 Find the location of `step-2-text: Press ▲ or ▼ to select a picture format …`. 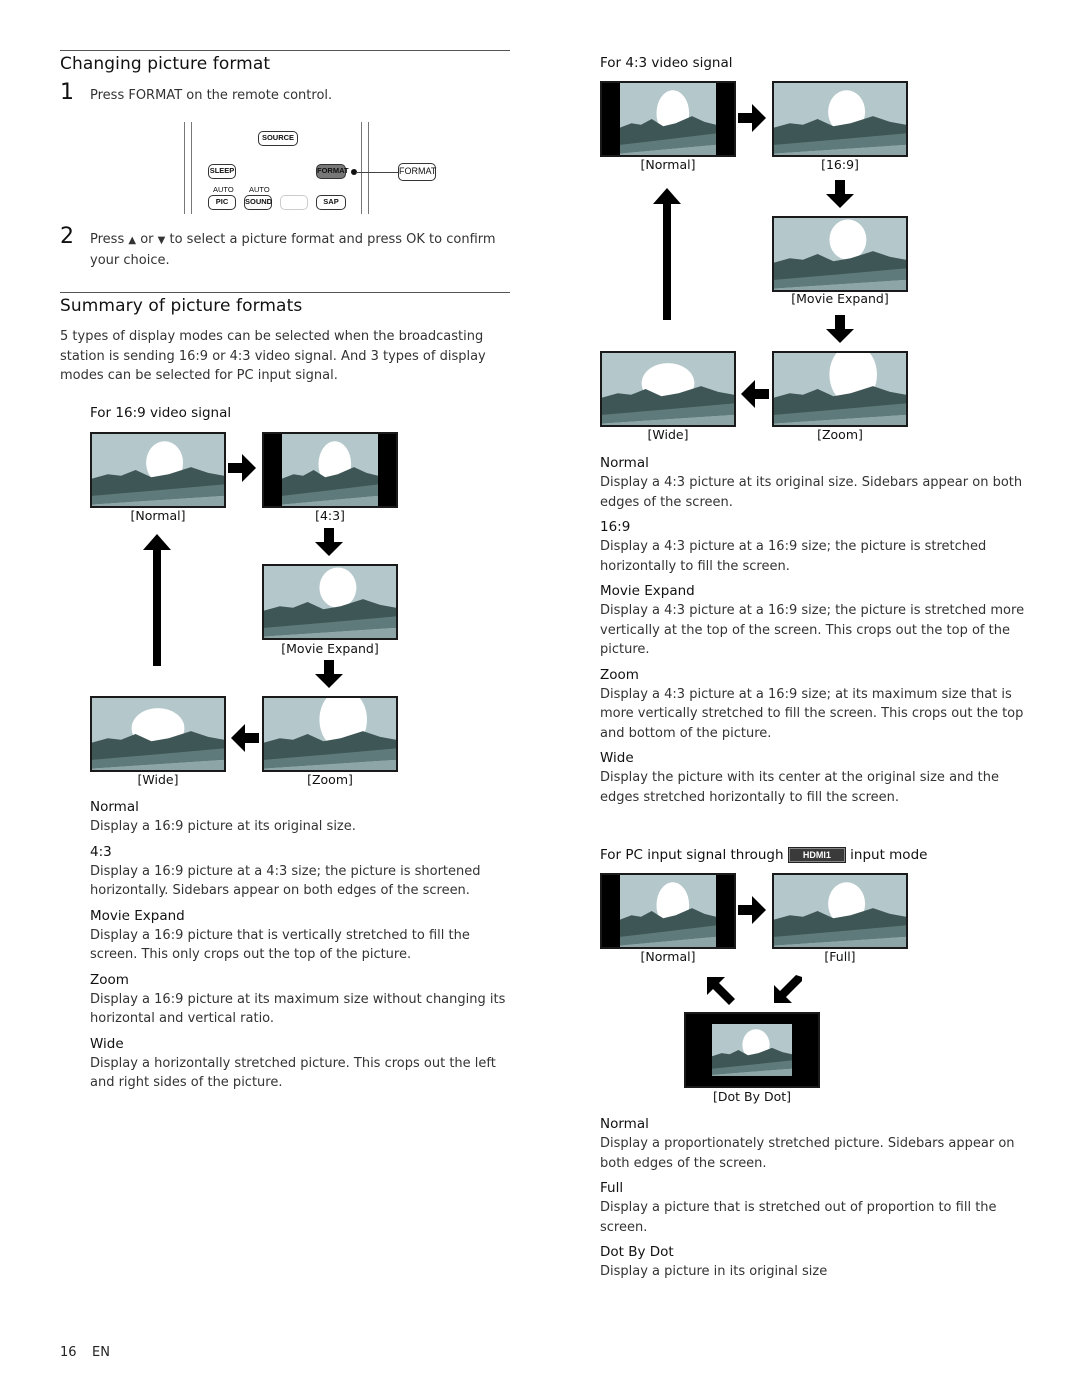

step-2-text: Press ▲ or ▼ to select a picture format … is located at coordinates (300, 250).